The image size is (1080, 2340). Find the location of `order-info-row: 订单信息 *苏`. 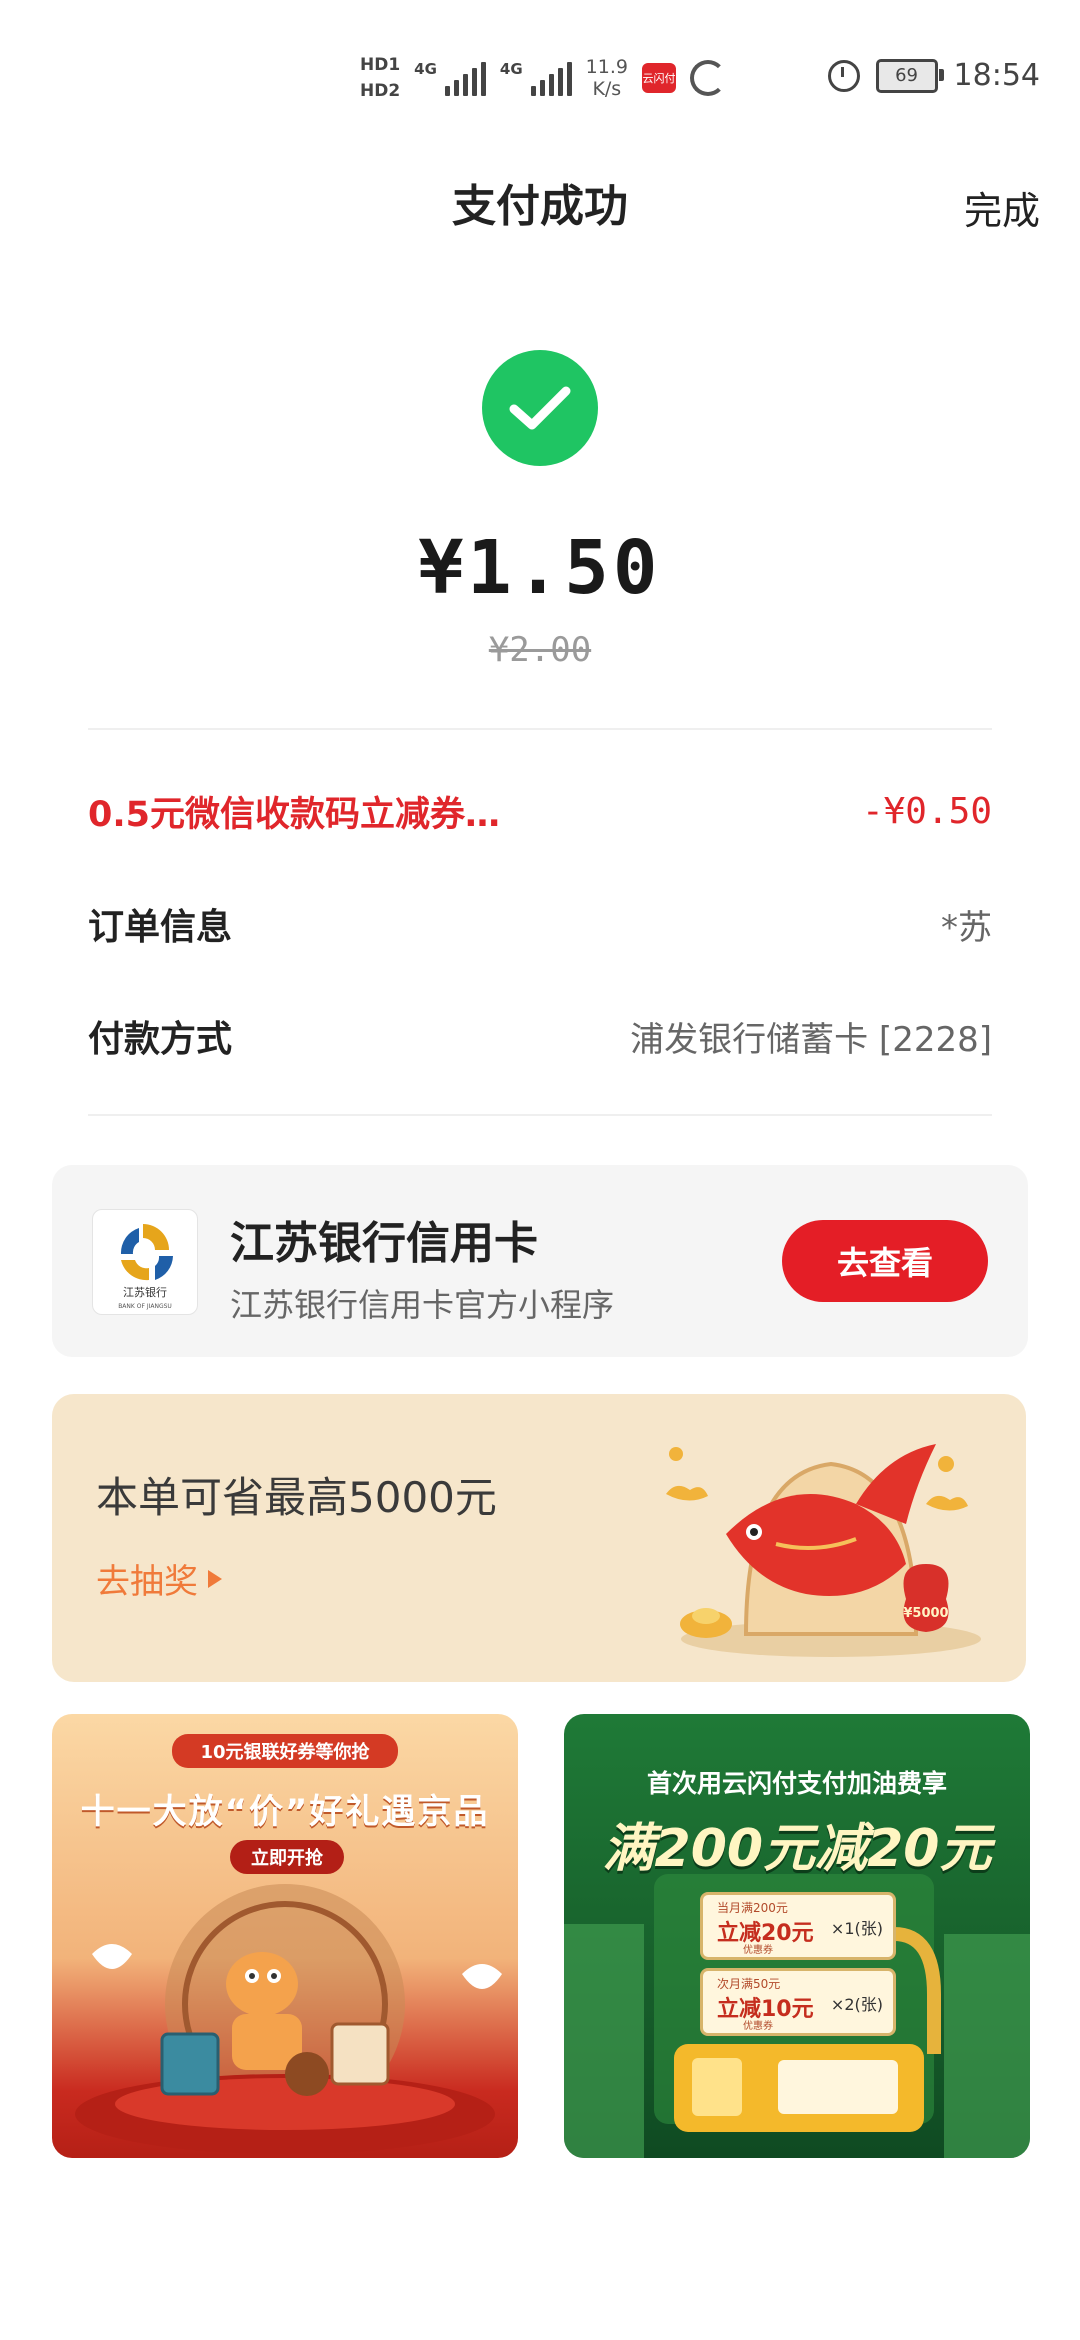

order-info-row: 订单信息 *苏 is located at coordinates (540, 924).